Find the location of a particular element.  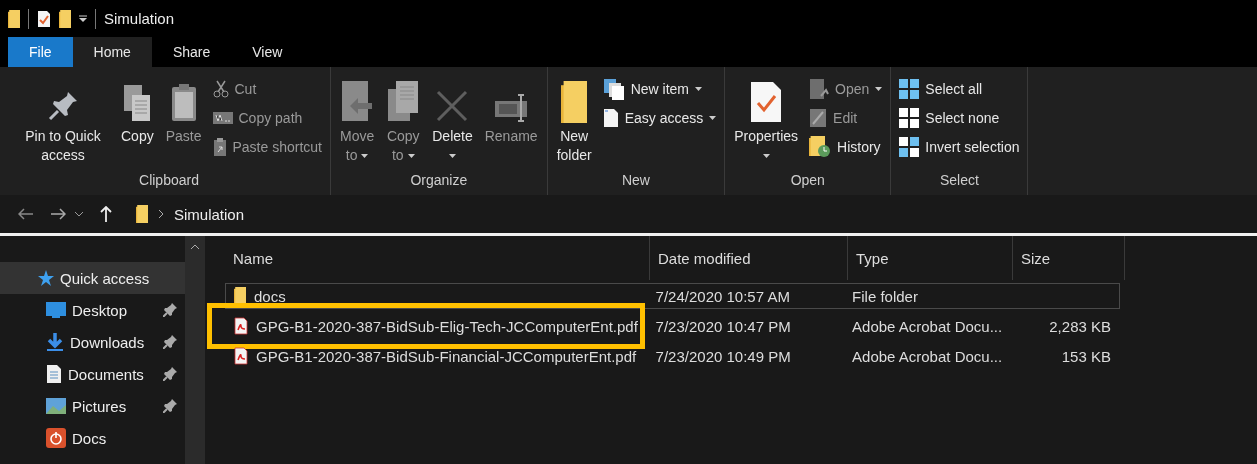

file-row: GPG-B1-2020-387-BidSub-Elig-Tech-JCComputerEnt.pdf 7/23/2020 10:47 PM Adobe Acrobat Docu... 2,283 KB is located at coordinates (672, 326).